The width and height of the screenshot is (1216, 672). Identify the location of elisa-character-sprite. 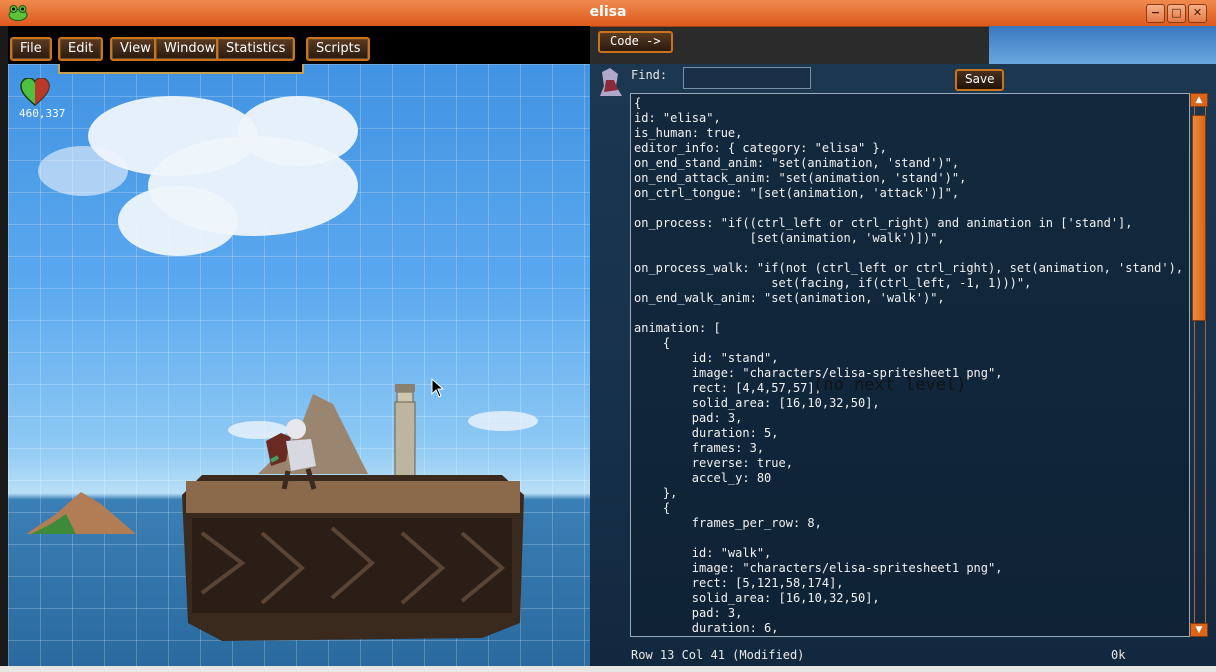
(291, 451).